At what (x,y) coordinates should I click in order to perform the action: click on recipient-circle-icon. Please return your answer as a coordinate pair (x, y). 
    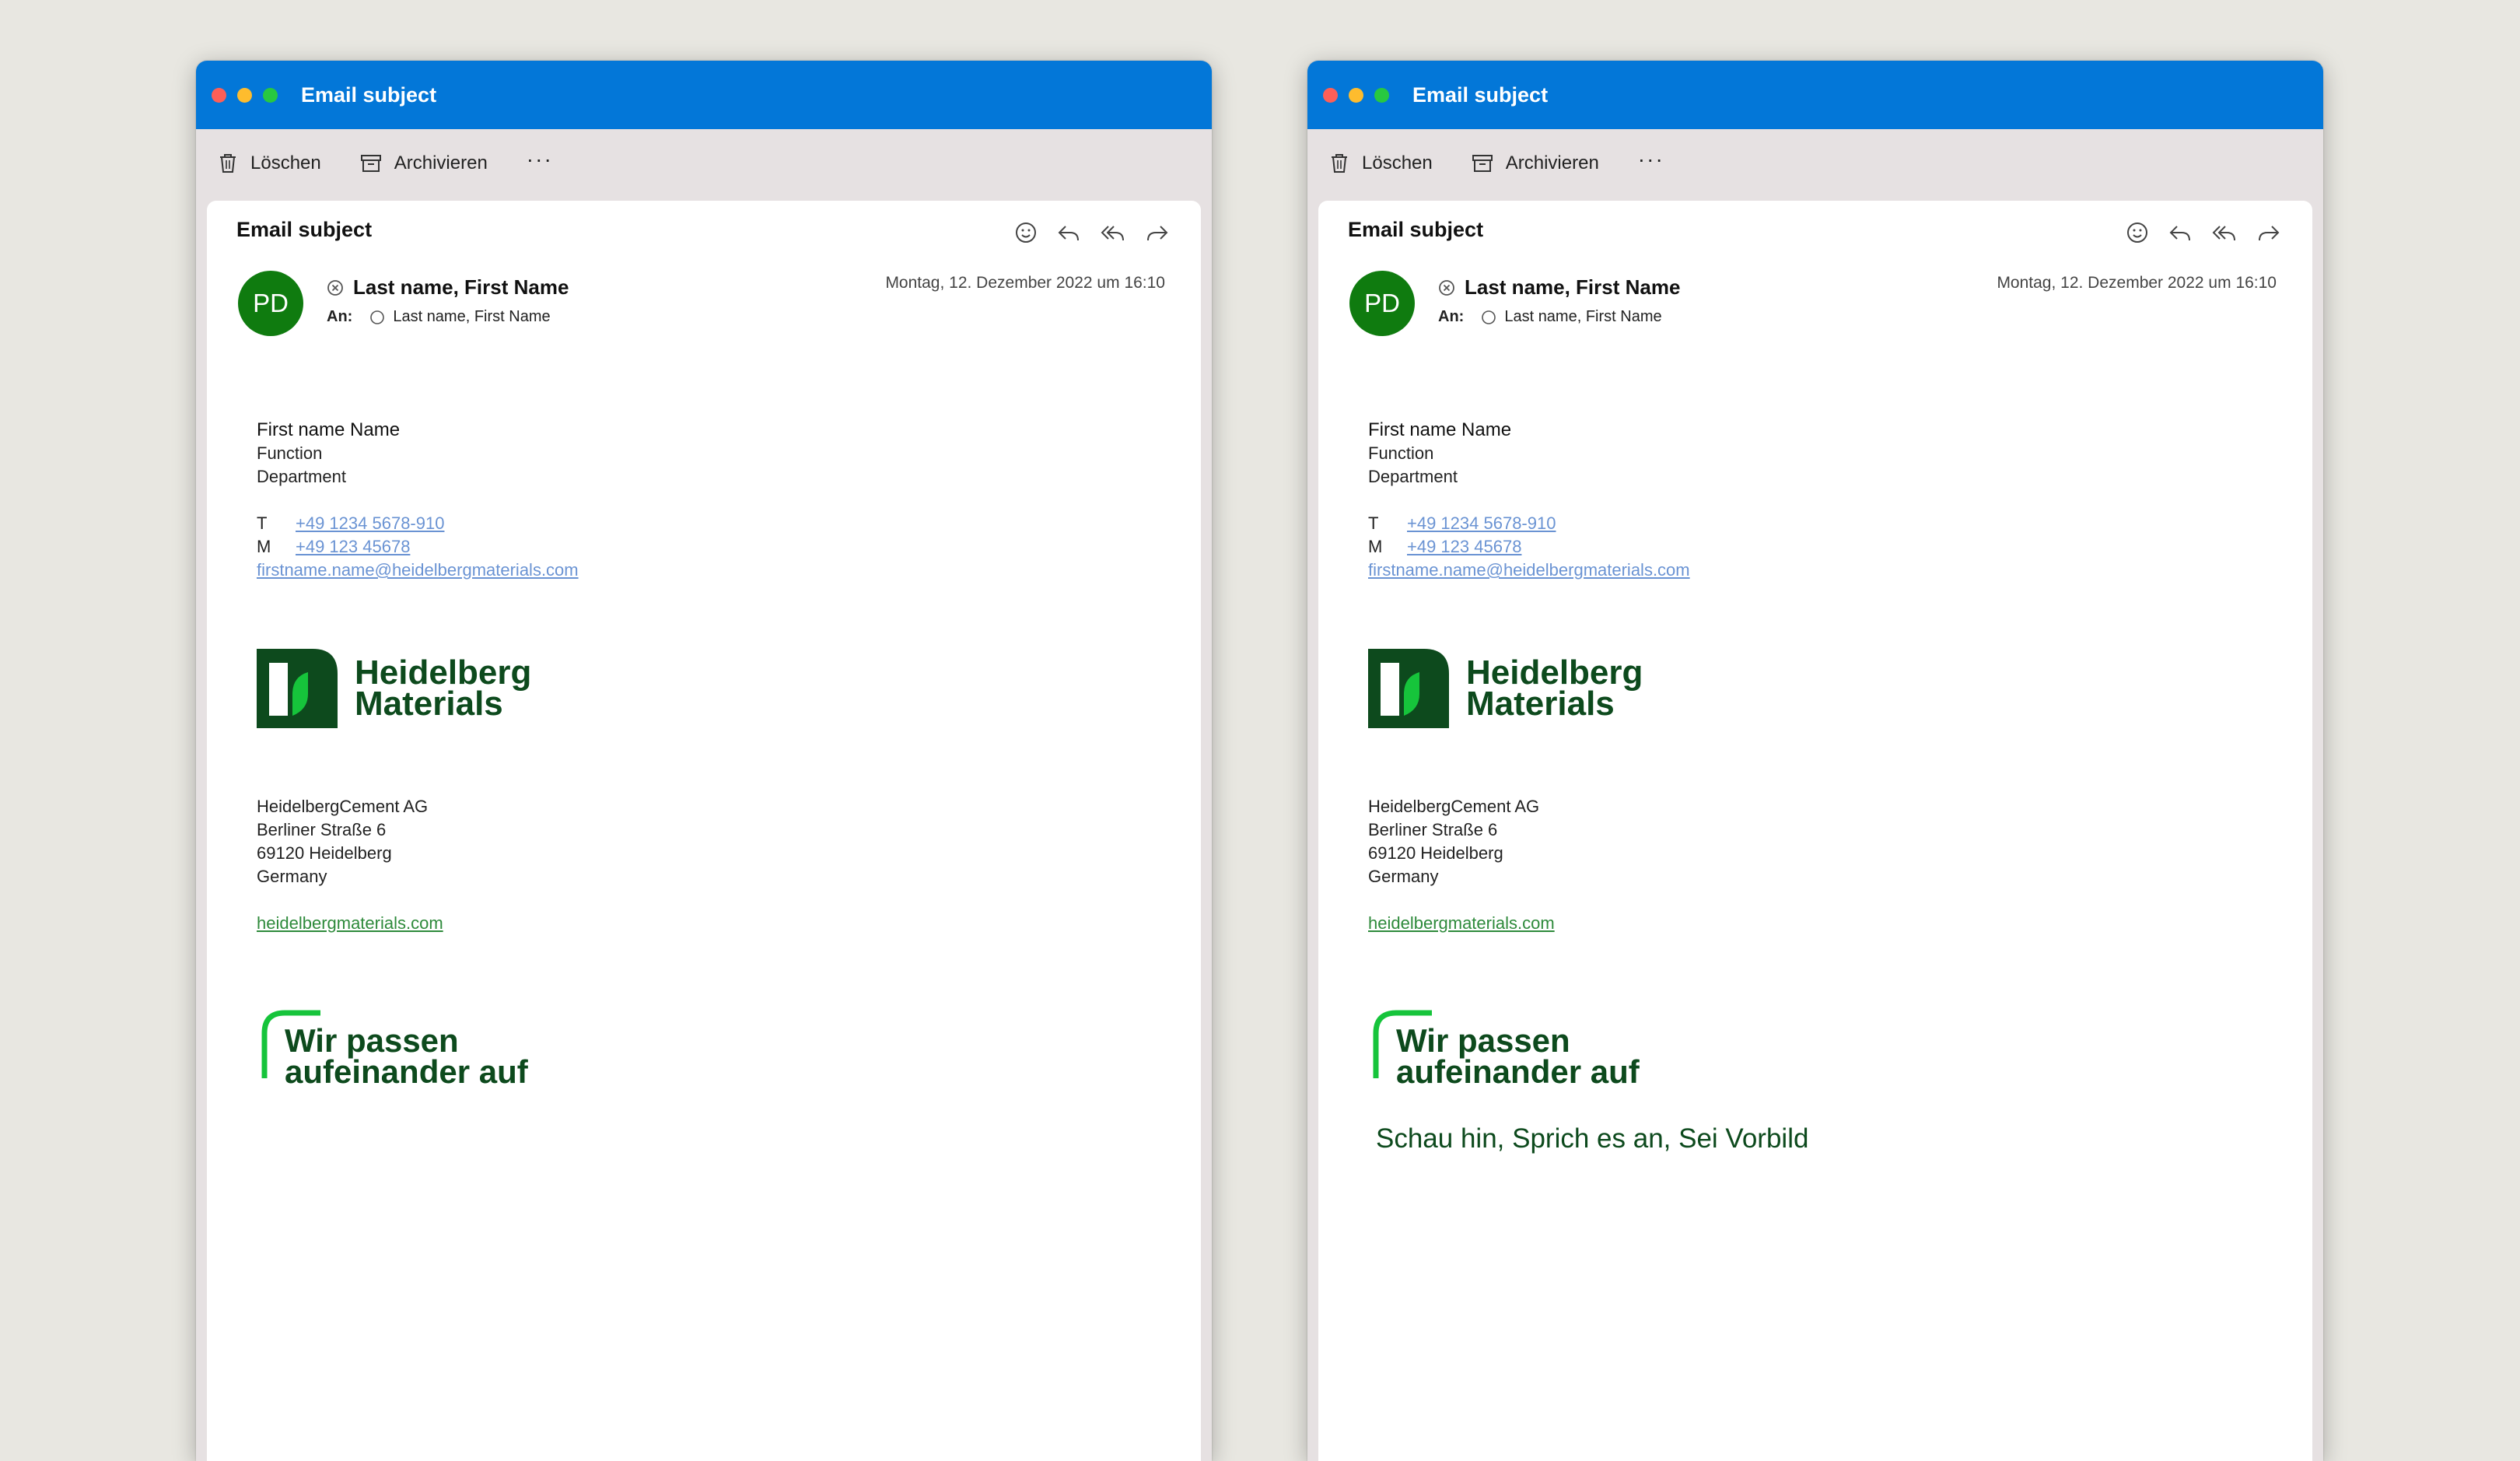
    Looking at the image, I should click on (378, 317).